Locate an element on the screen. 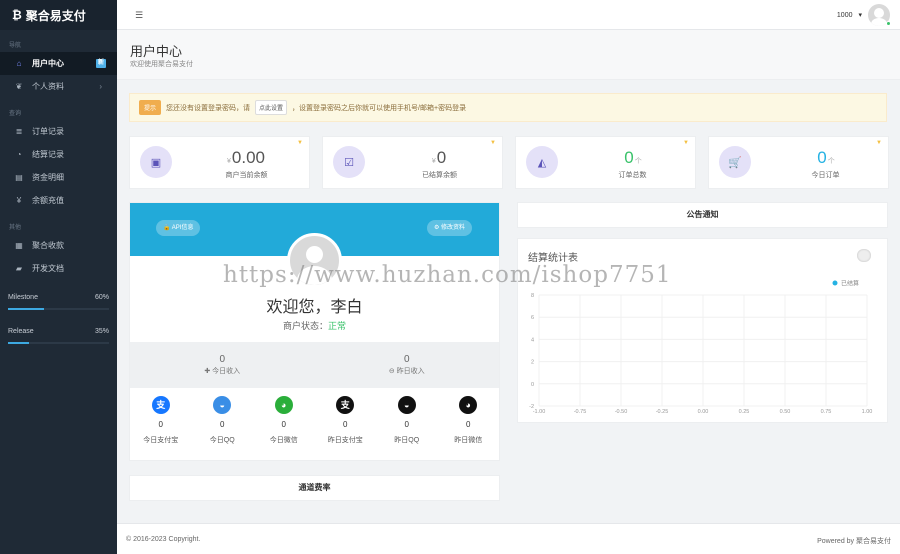  x-tick-label: 1.00 is located at coordinates (867, 412).